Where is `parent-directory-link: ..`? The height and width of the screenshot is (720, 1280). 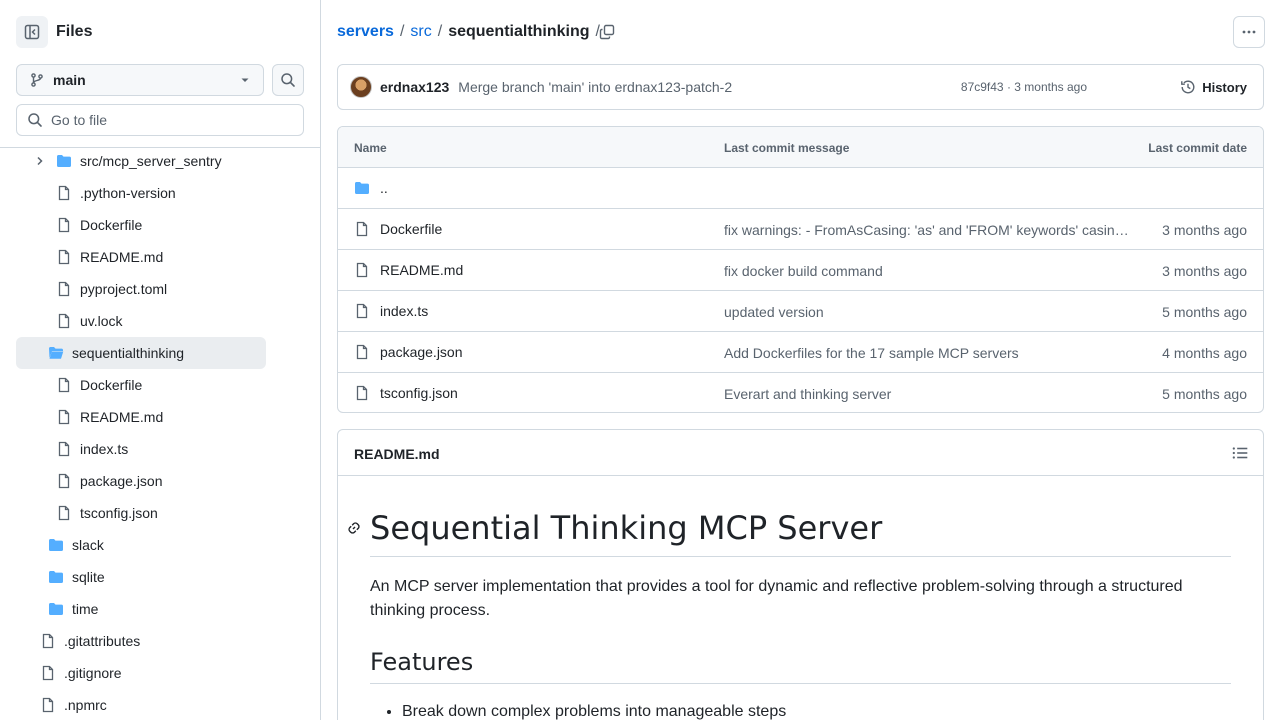 parent-directory-link: .. is located at coordinates (371, 188).